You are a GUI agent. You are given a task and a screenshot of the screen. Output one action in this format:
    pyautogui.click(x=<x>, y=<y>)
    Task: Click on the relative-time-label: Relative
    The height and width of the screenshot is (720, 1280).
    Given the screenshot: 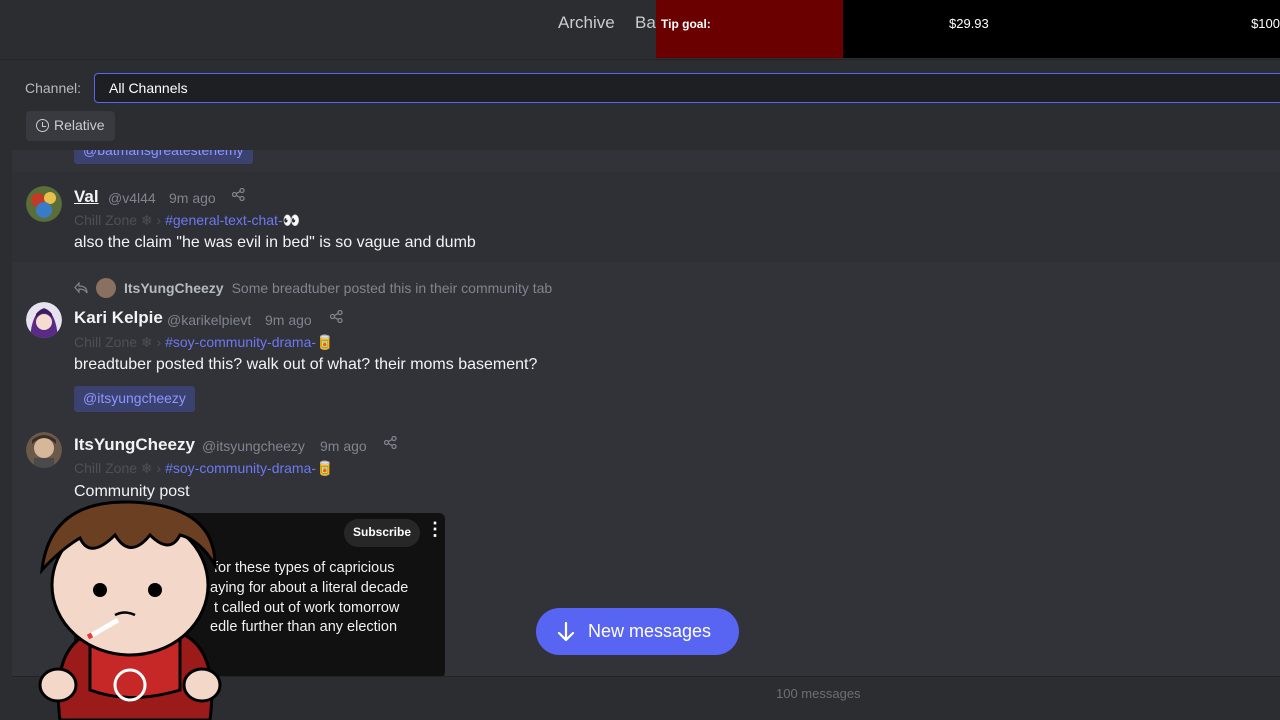 What is the action you would take?
    pyautogui.click(x=79, y=125)
    